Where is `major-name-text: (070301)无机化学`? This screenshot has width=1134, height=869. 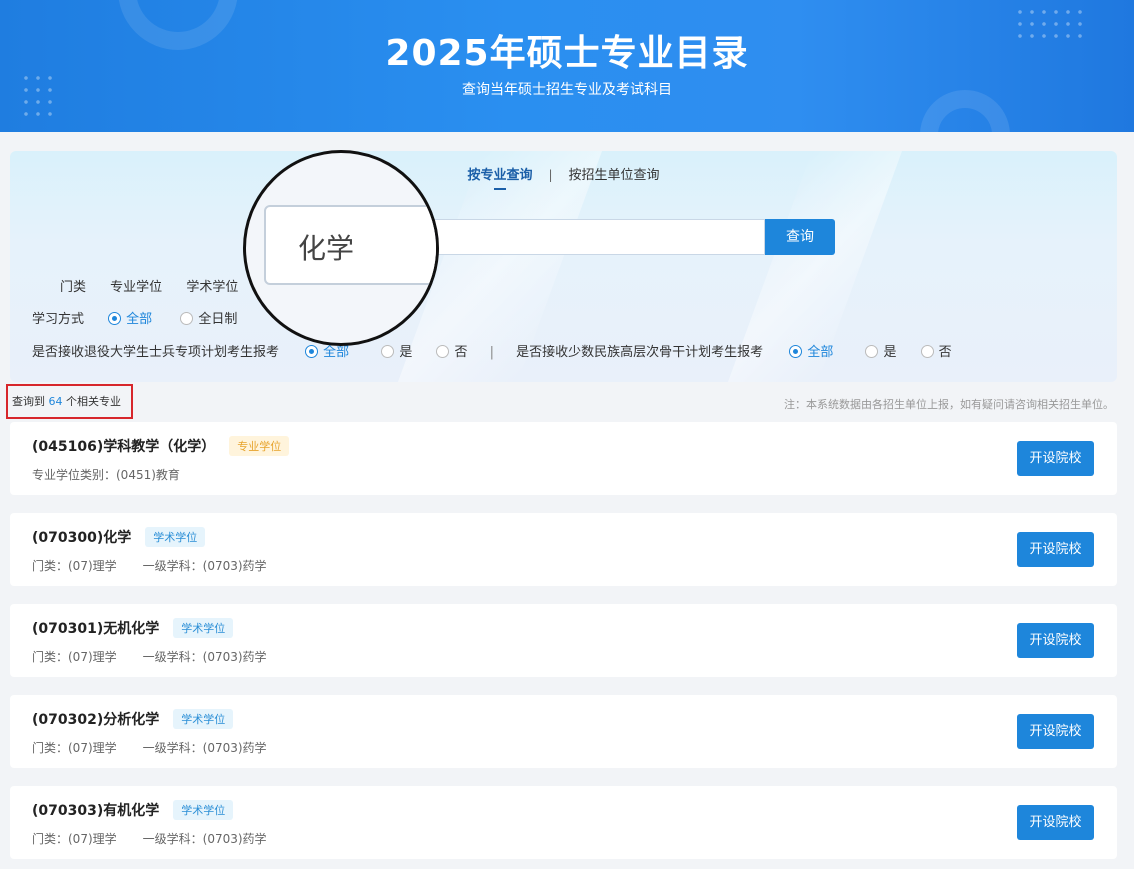 major-name-text: (070301)无机化学 is located at coordinates (96, 629).